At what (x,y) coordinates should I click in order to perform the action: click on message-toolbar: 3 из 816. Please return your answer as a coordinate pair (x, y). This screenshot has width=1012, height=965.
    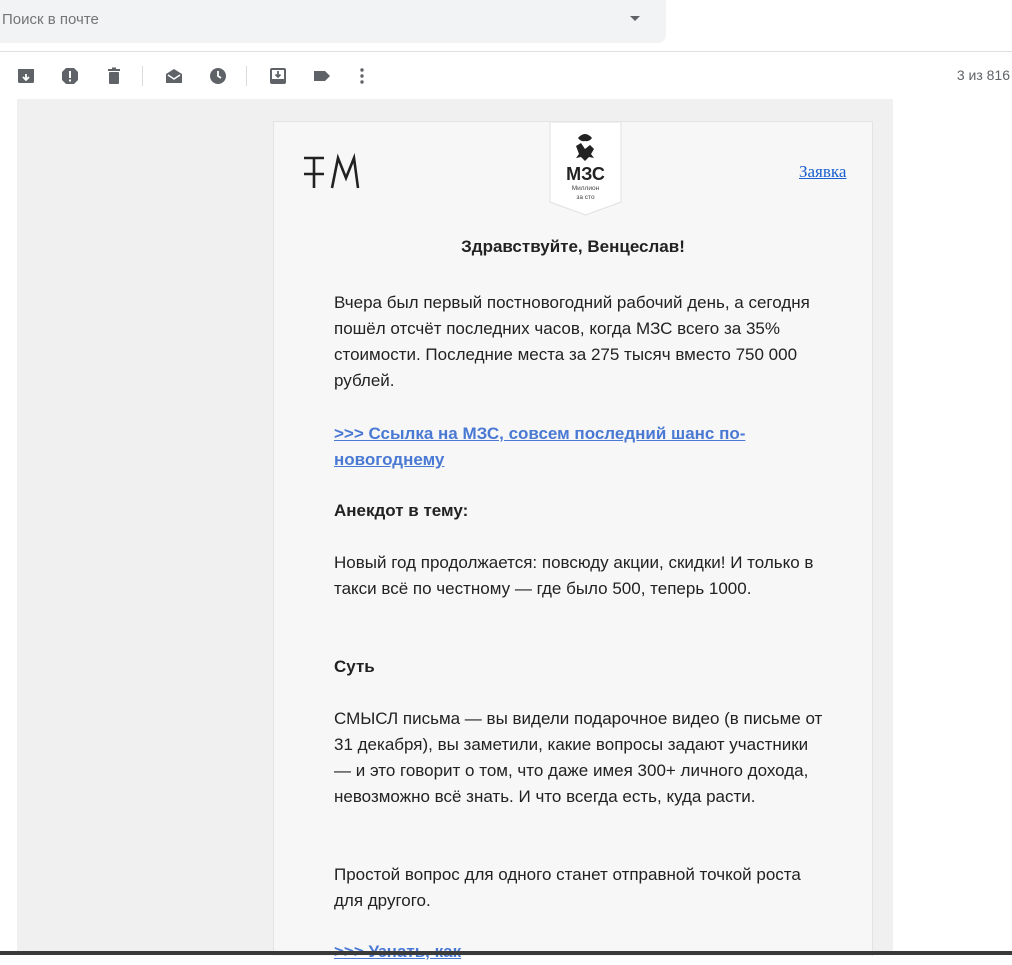
    Looking at the image, I should click on (506, 75).